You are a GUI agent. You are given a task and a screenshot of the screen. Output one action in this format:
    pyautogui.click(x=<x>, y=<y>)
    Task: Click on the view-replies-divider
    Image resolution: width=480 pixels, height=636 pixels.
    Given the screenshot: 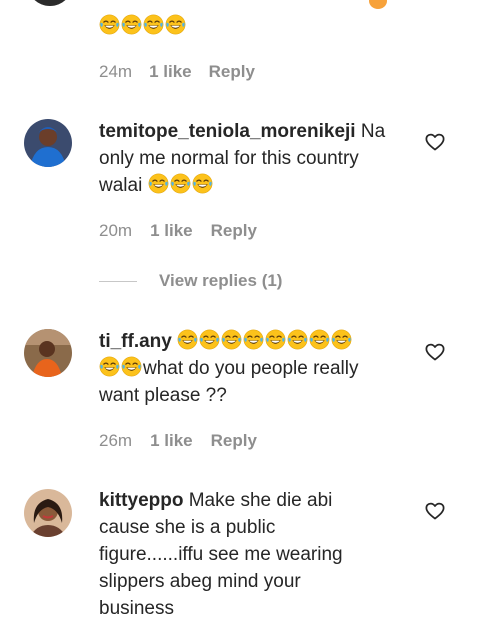 What is the action you would take?
    pyautogui.click(x=118, y=281)
    